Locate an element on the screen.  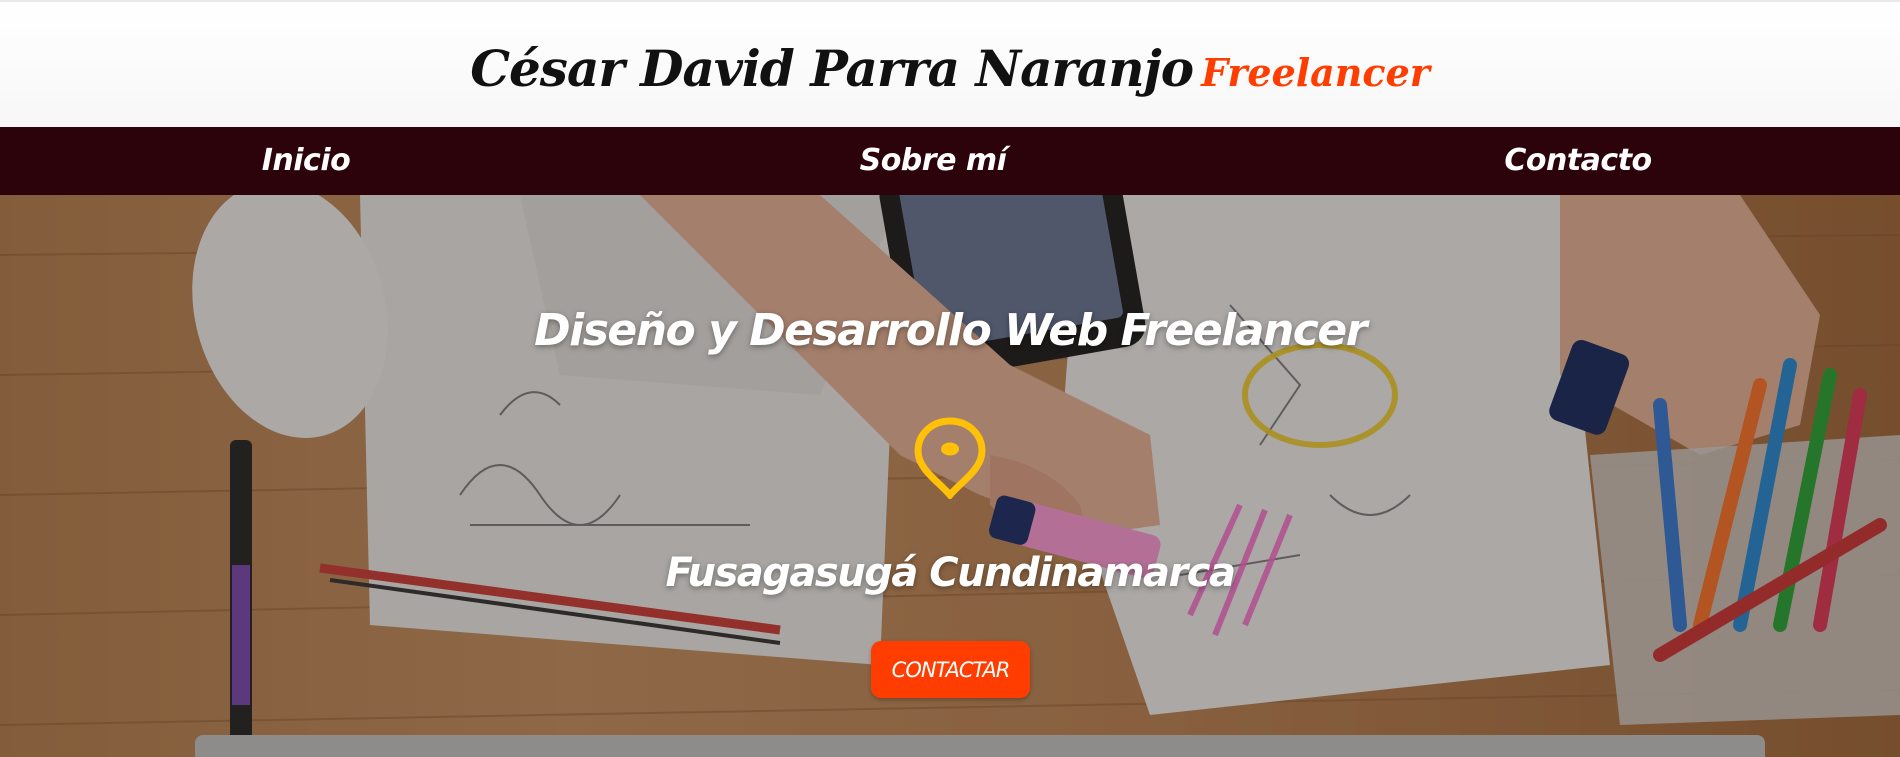
site-title-accent: Freelancer is located at coordinates (1315, 72).